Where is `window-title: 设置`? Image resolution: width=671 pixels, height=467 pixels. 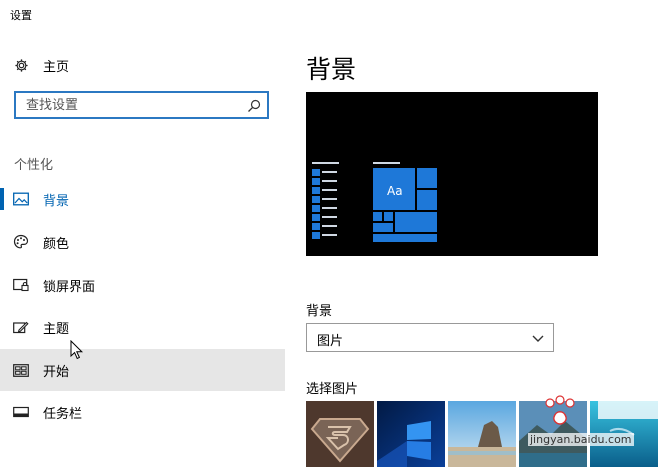
window-title: 设置 is located at coordinates (21, 15).